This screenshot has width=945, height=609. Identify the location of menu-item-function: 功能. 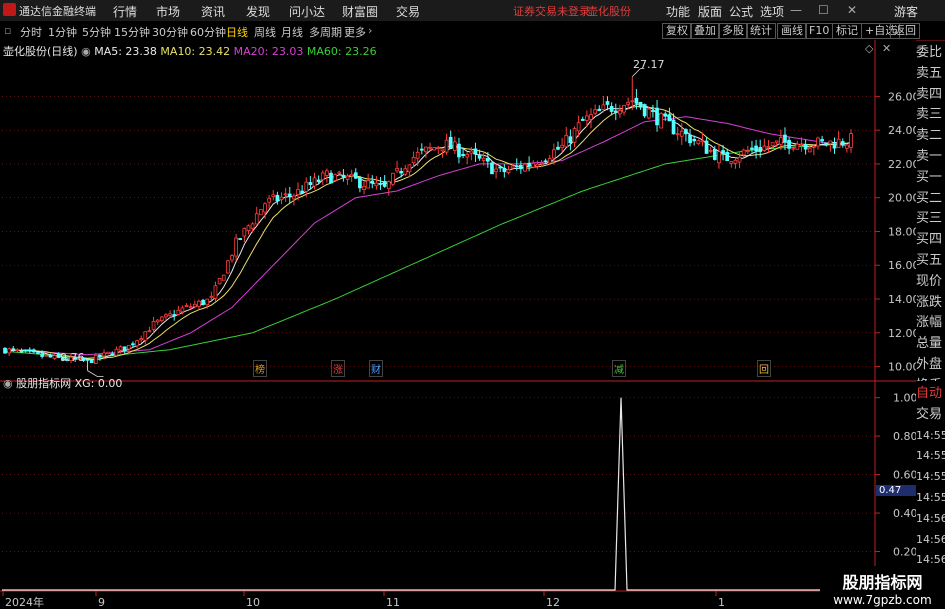
(678, 11).